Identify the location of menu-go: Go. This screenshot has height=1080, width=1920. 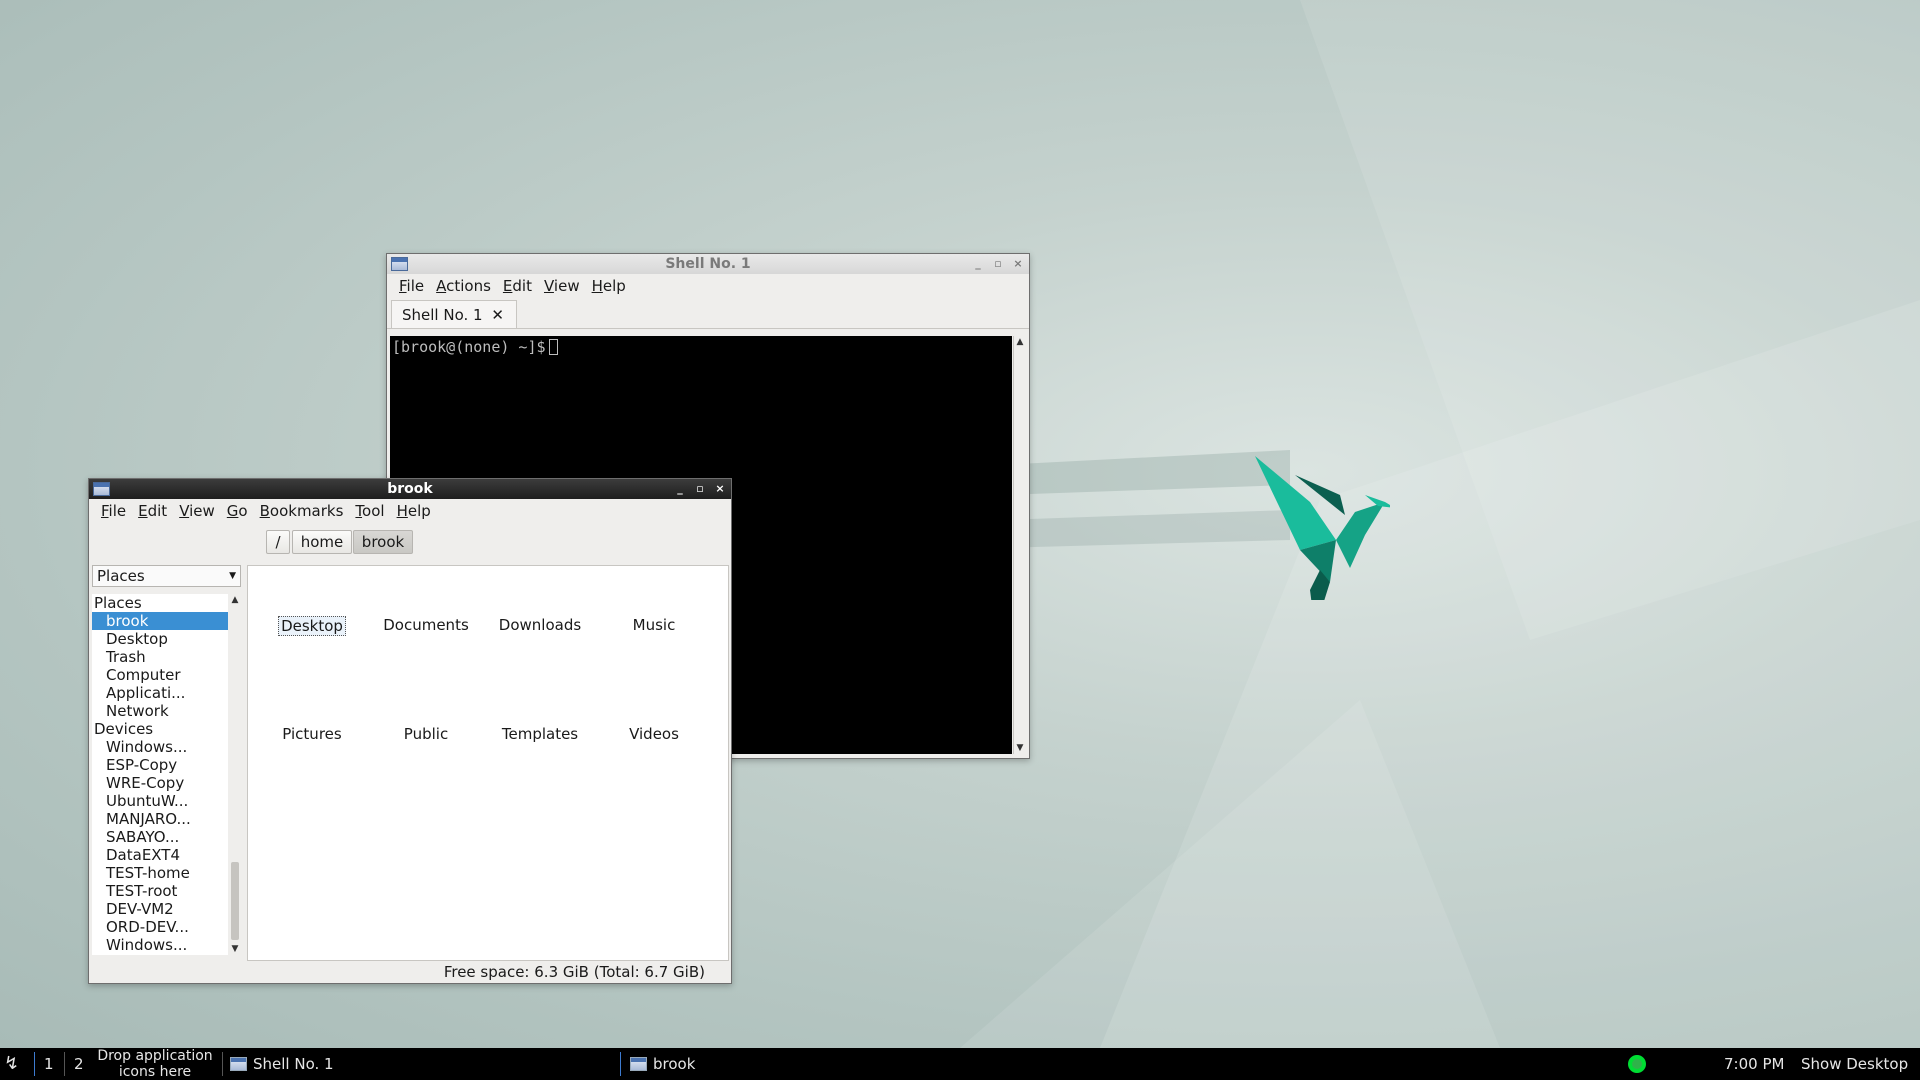
(237, 511).